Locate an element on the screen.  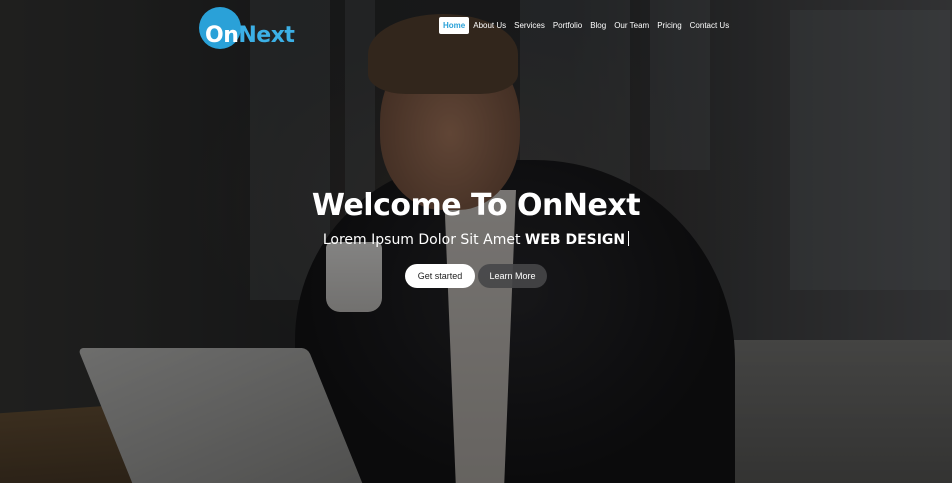
site-logo: OnNext is located at coordinates (254, 29).